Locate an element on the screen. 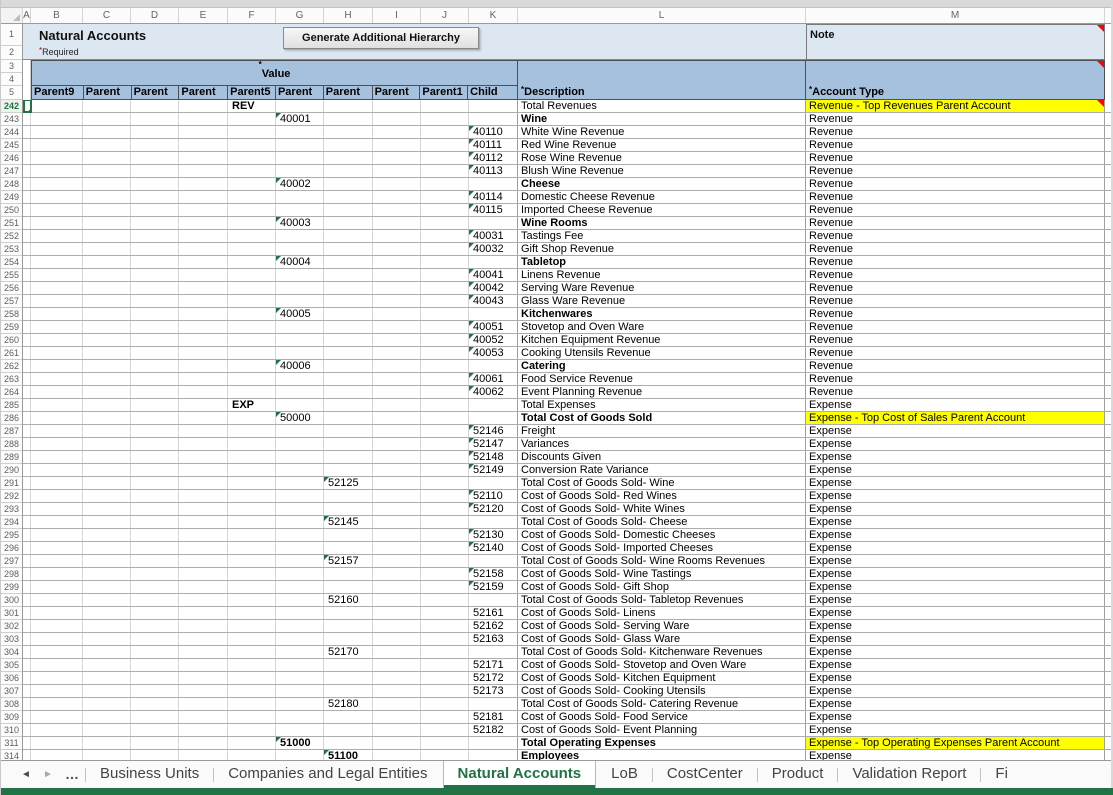 This screenshot has width=1113, height=795. value-cell: 52149 is located at coordinates (493, 470).